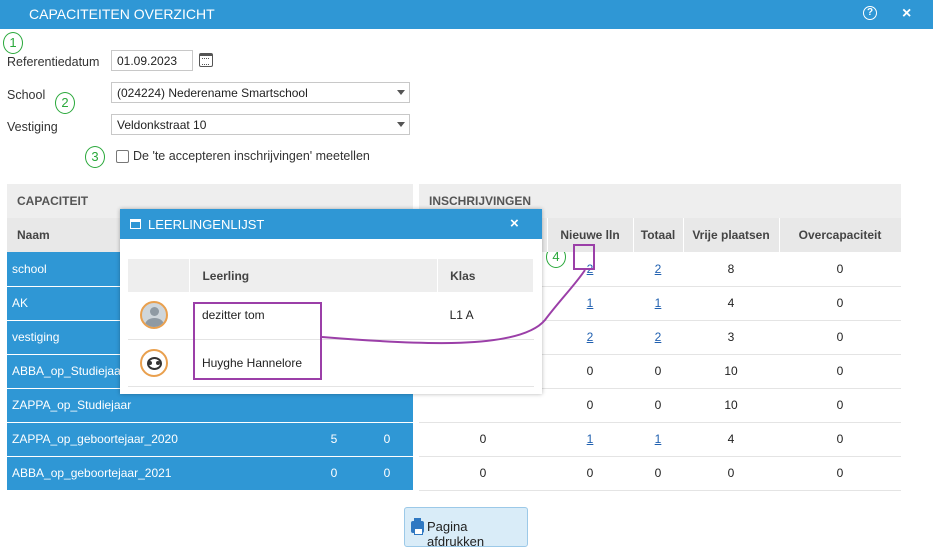  Describe the element at coordinates (417, 526) in the screenshot. I see `printer-icon` at that location.